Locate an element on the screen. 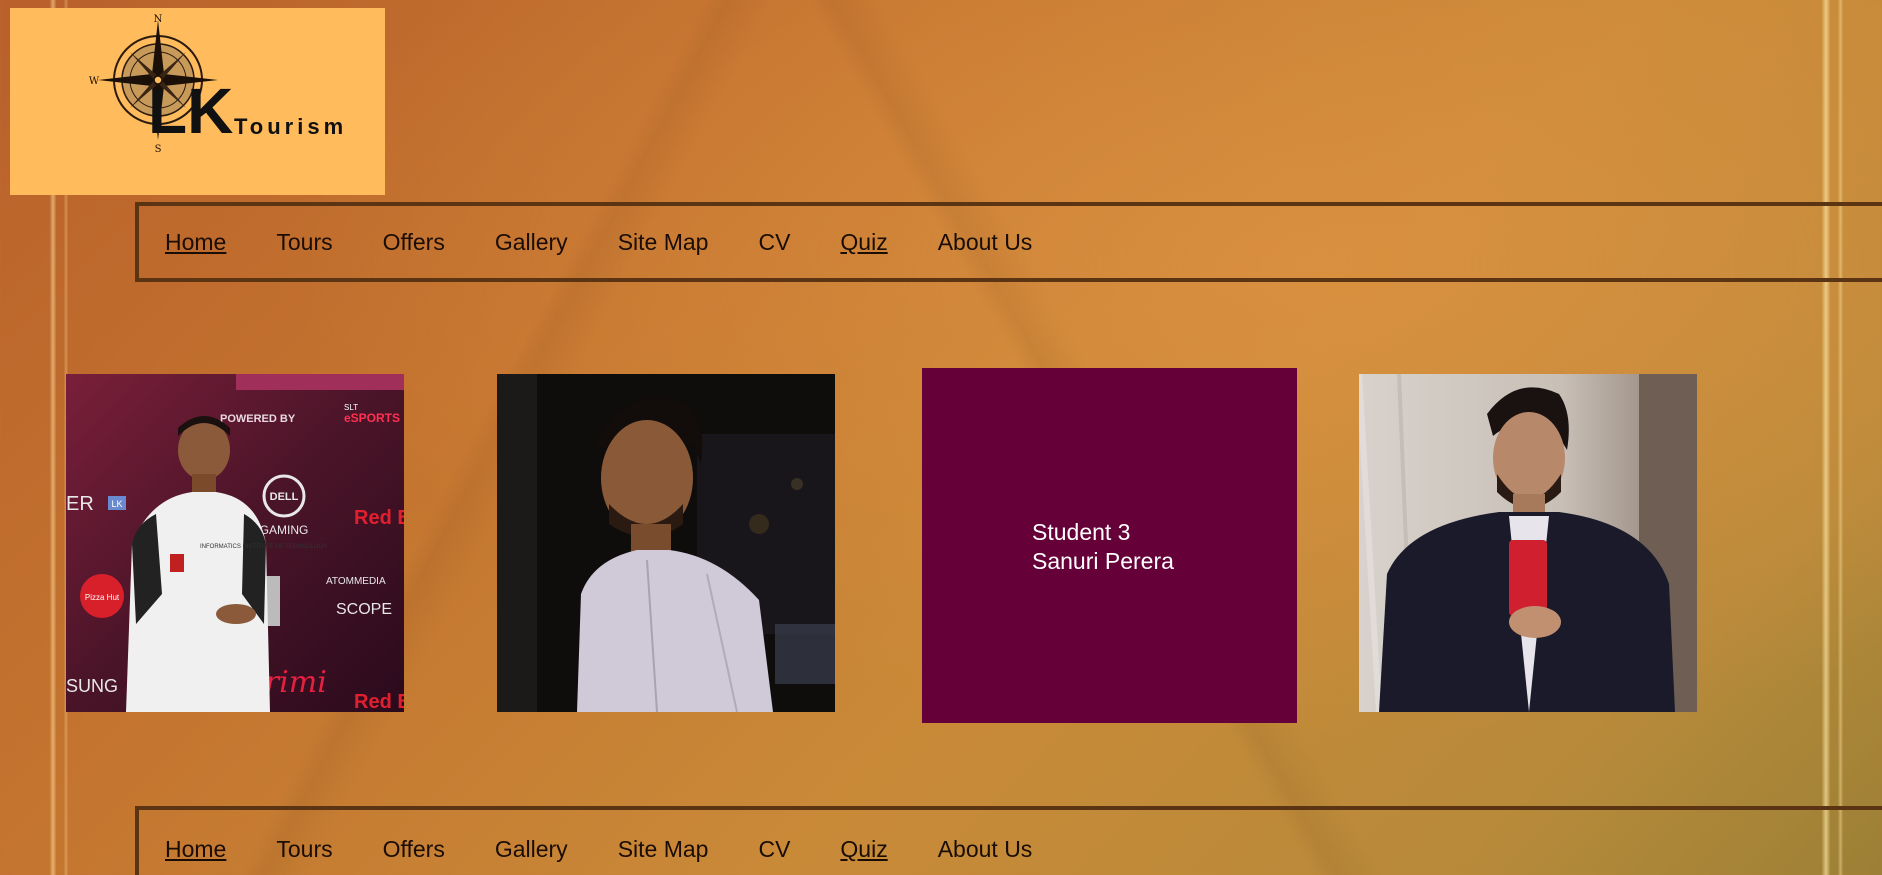  svg-text:INFORMATICS INSTITUTE OF TECHN: INFORMATICS INSTITUTE OF TECHNOLOGY is located at coordinates (263, 547).